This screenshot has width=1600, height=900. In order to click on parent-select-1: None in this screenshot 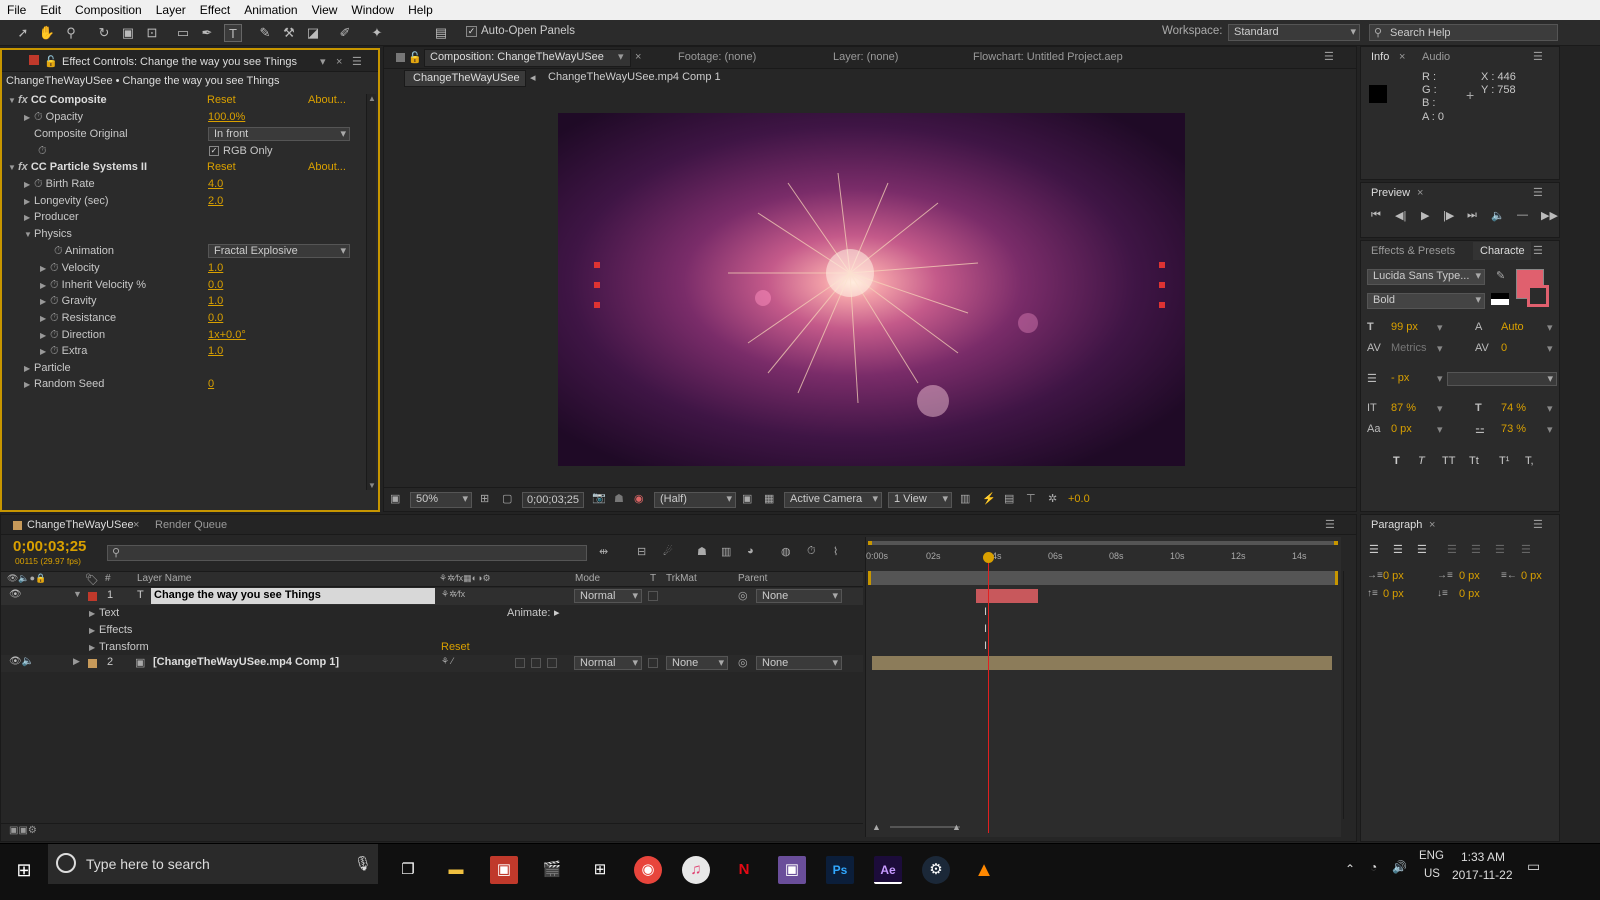, I will do `click(799, 596)`.